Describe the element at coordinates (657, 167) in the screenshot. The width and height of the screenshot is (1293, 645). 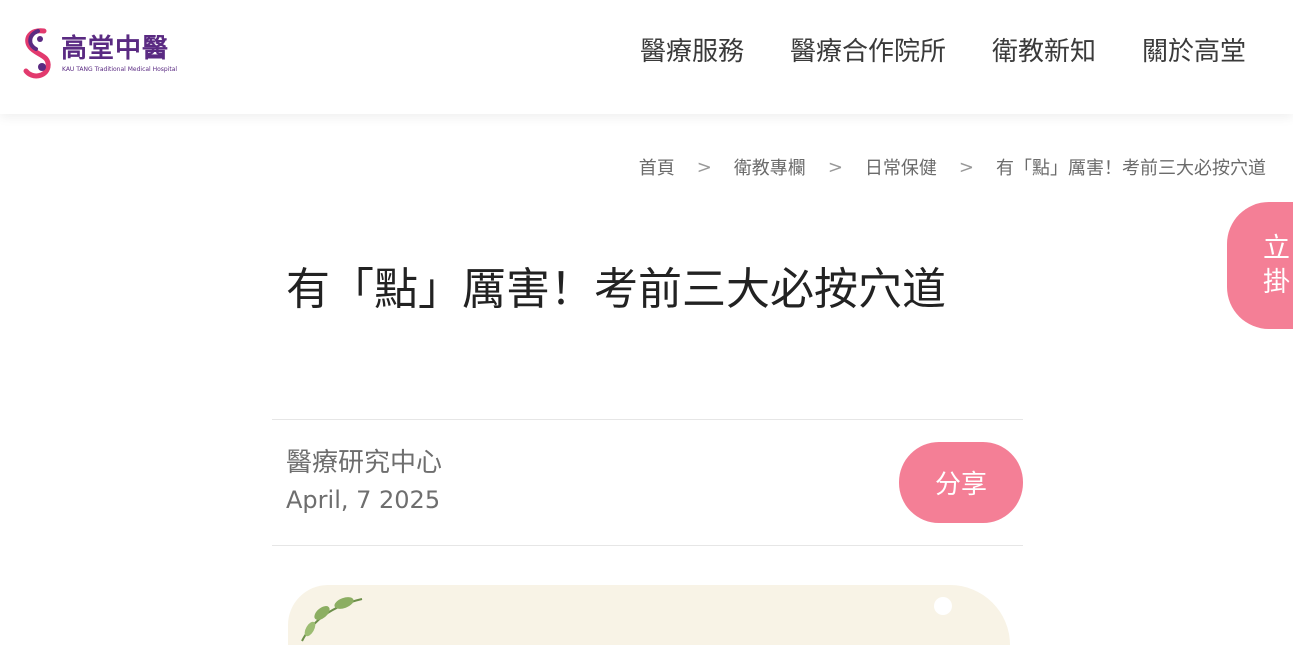
I see `breadcrumb-home: 首頁` at that location.